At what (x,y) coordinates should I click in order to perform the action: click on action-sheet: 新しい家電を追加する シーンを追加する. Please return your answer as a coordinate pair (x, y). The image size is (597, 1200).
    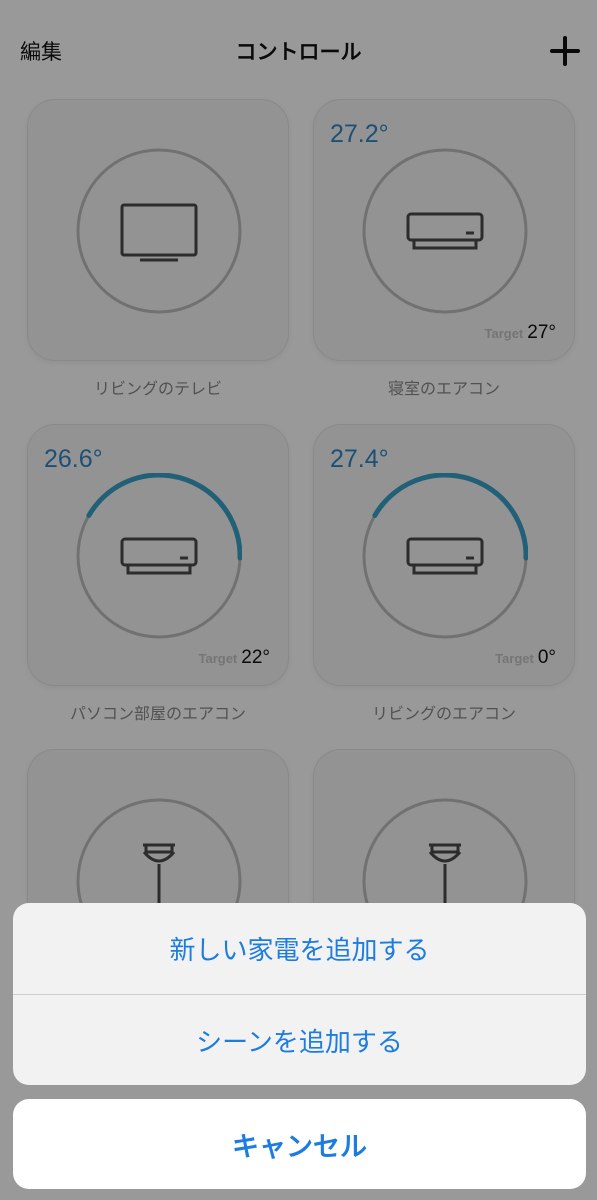
    Looking at the image, I should click on (299, 994).